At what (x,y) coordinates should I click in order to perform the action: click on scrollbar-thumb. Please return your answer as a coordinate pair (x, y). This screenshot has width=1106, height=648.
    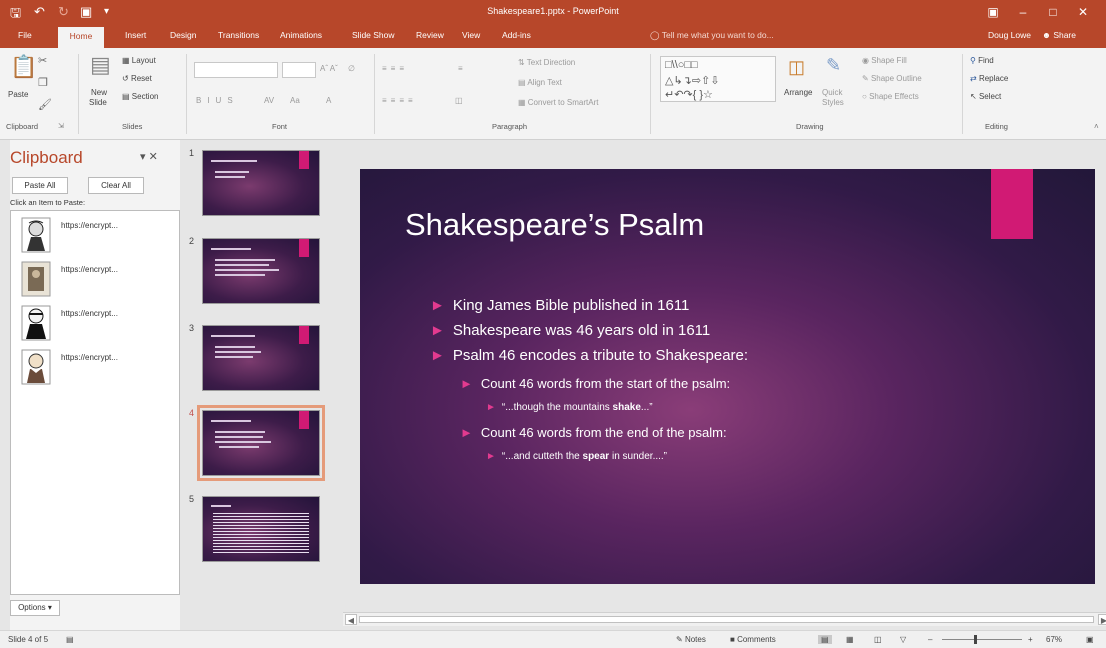
    Looking at the image, I should click on (726, 619).